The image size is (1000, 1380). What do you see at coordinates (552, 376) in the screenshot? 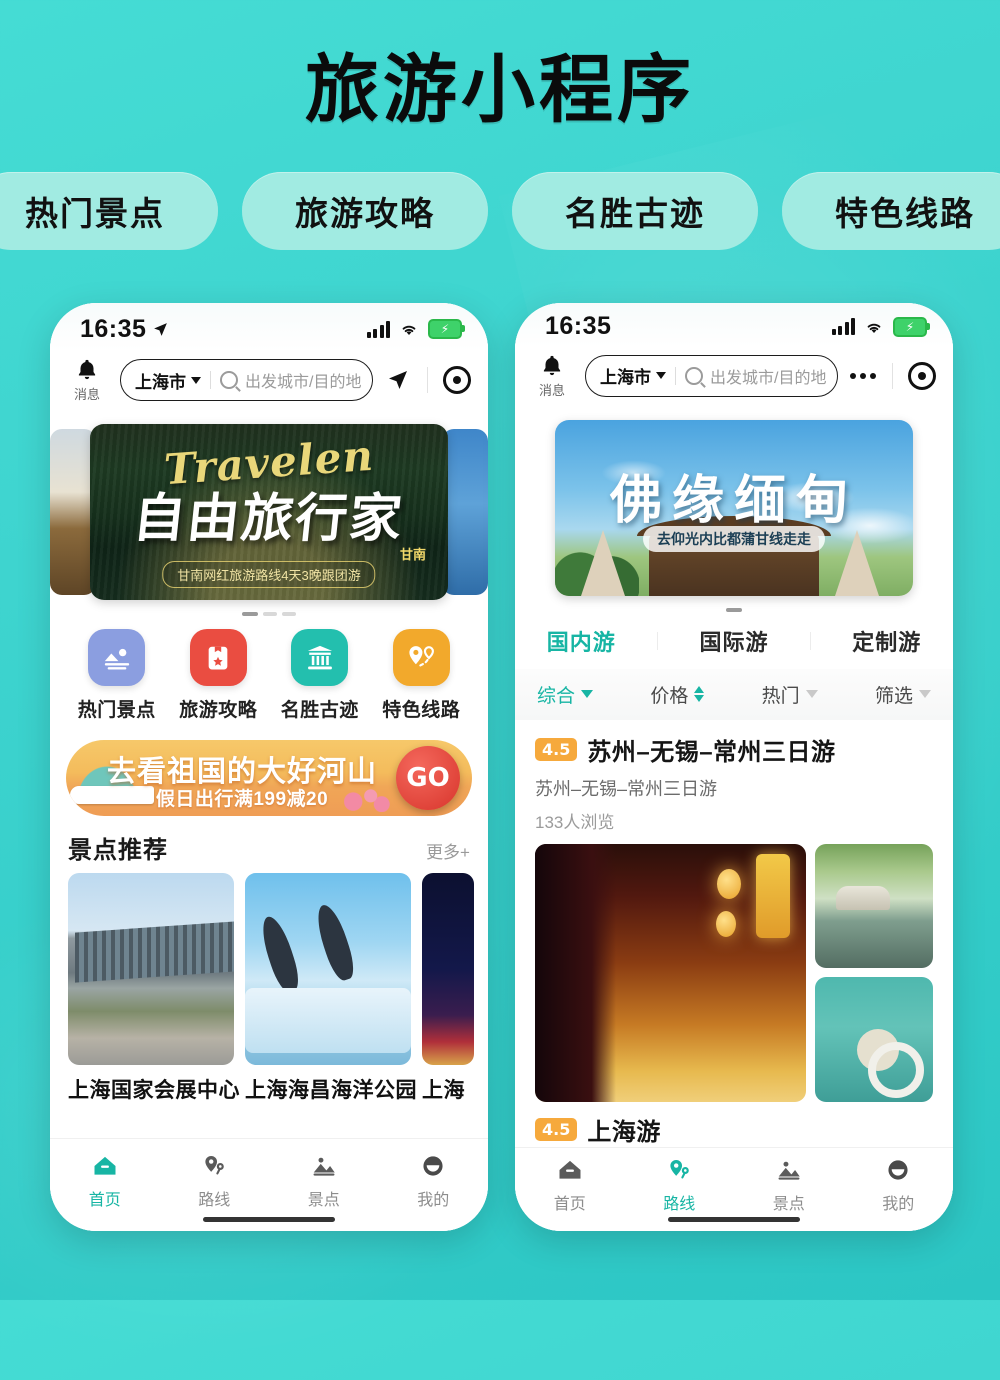
I see `messages-button-right: 消息` at bounding box center [552, 376].